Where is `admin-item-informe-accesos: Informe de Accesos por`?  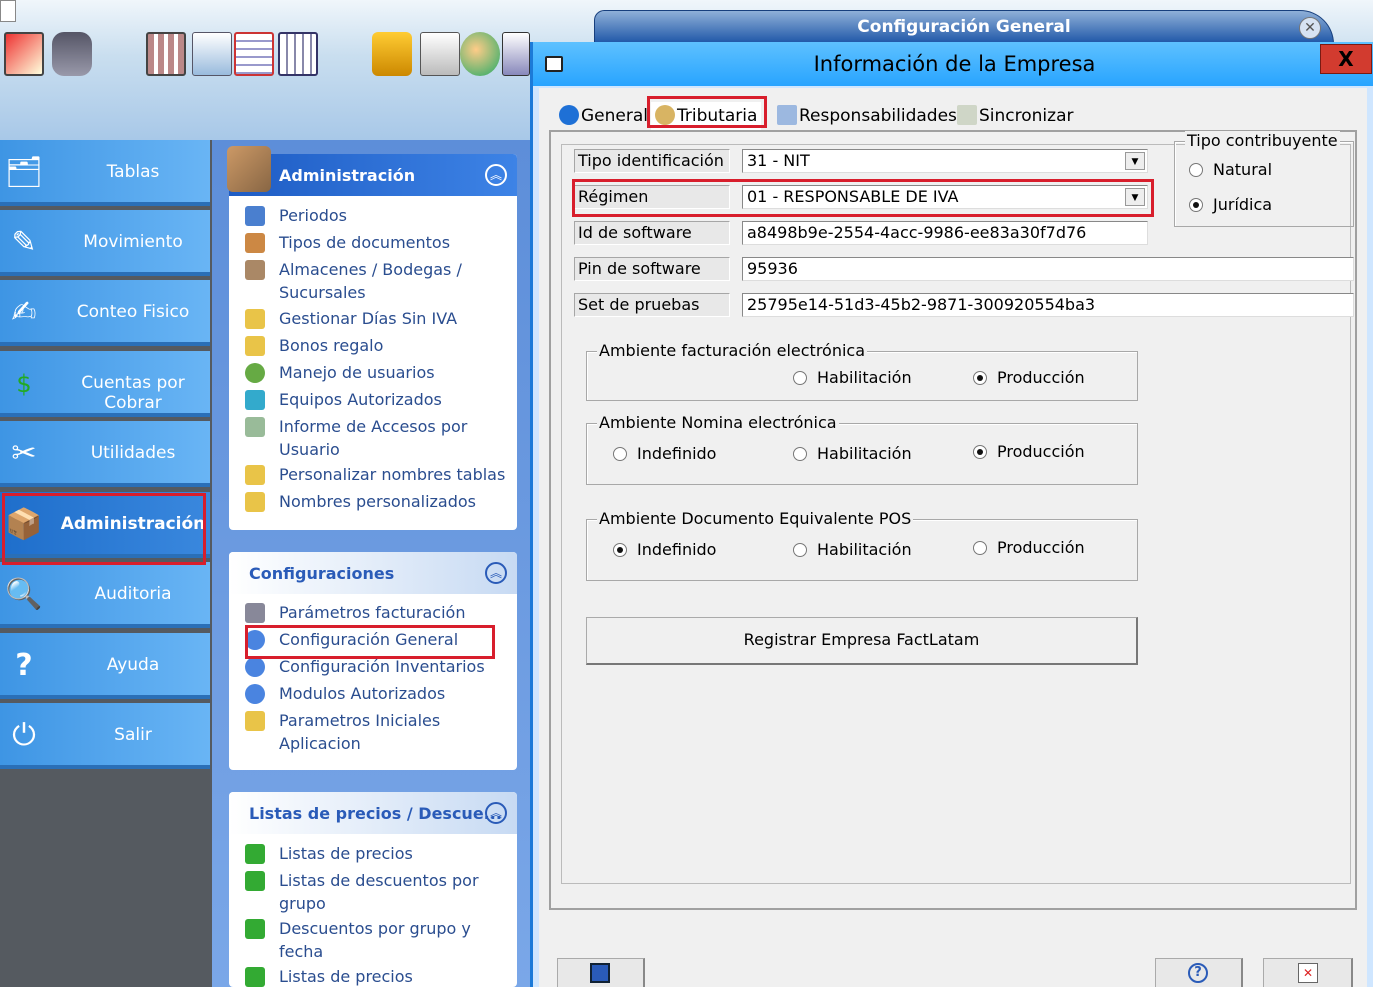
admin-item-informe-accesos: Informe de Accesos por is located at coordinates (373, 426).